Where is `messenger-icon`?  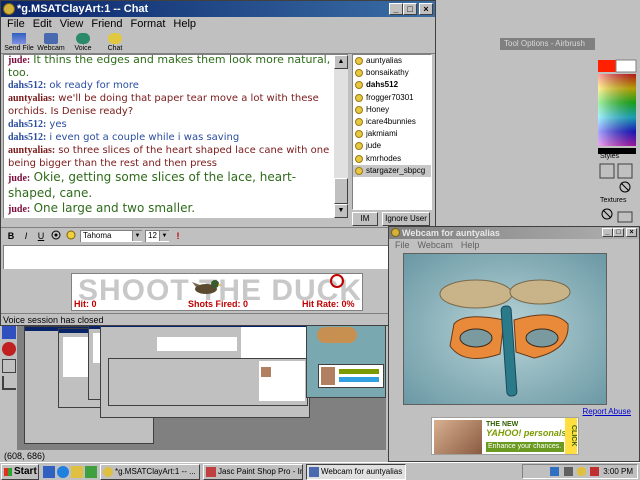 messenger-icon is located at coordinates (581, 472).